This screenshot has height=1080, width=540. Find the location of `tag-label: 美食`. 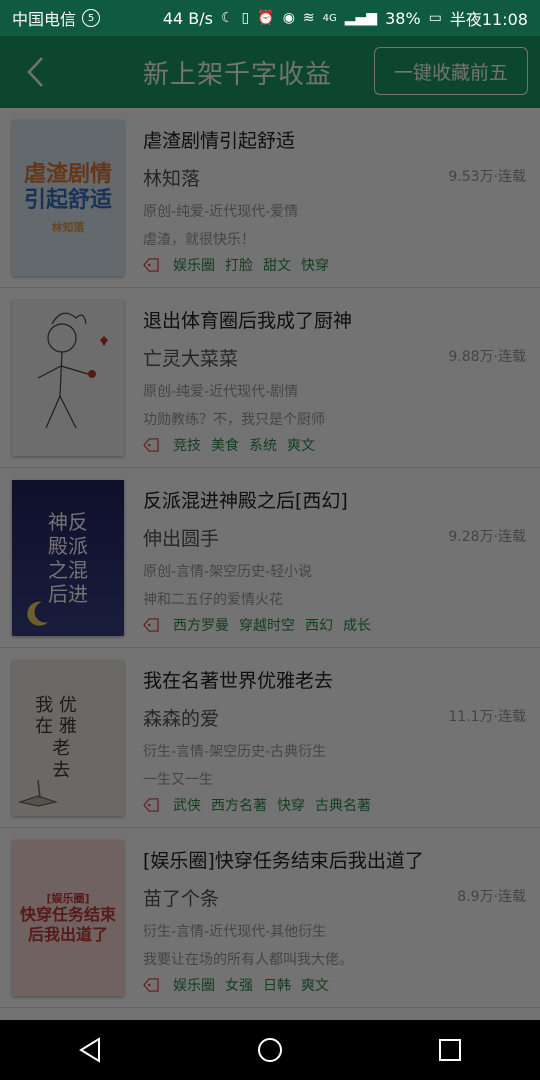

tag-label: 美食 is located at coordinates (225, 445).